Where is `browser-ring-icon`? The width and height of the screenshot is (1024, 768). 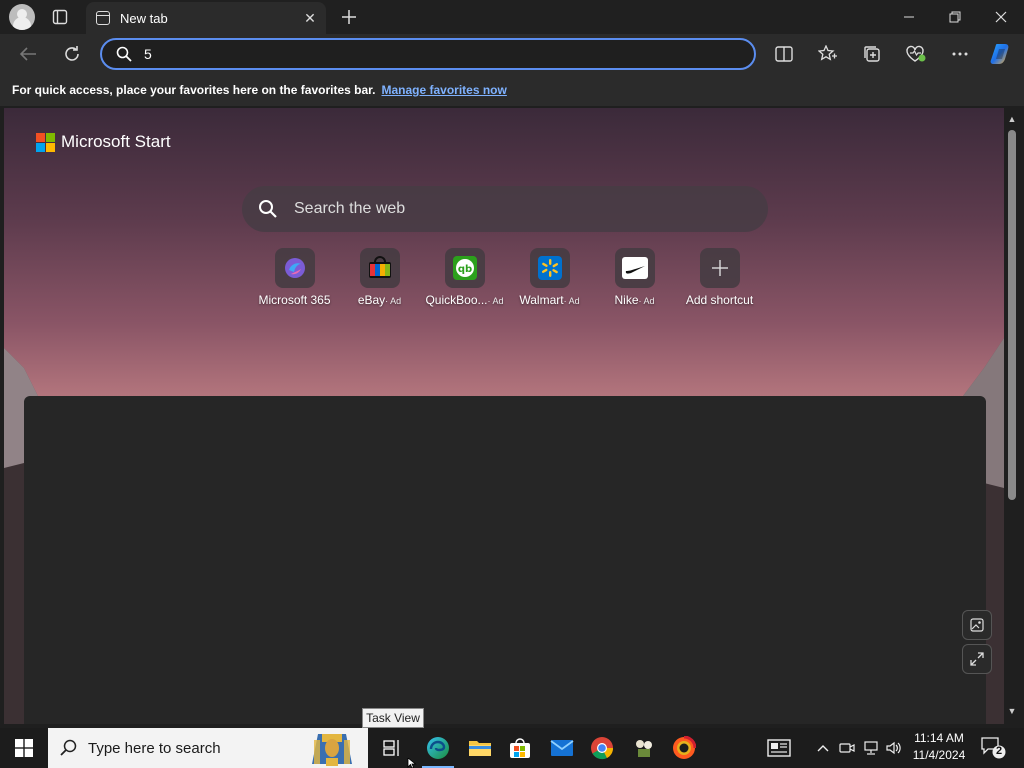
browser-ring-icon is located at coordinates (684, 747).